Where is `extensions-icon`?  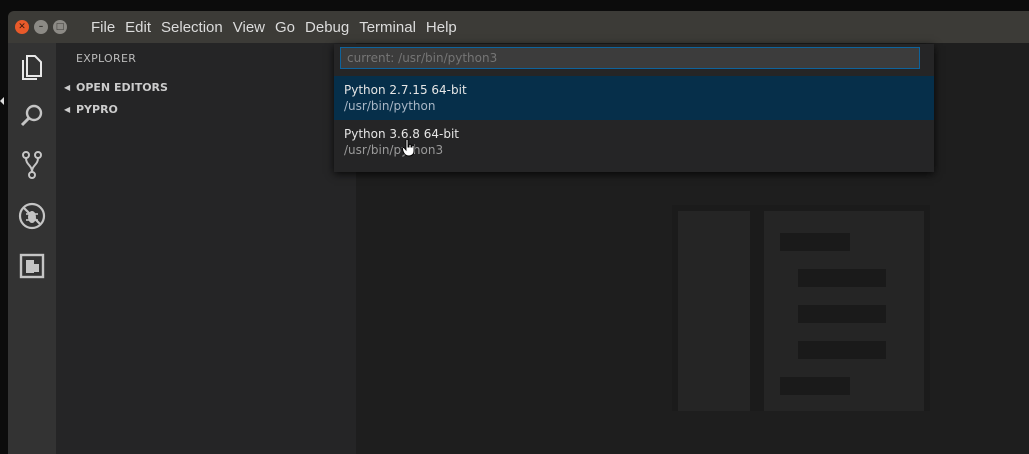
extensions-icon is located at coordinates (32, 266).